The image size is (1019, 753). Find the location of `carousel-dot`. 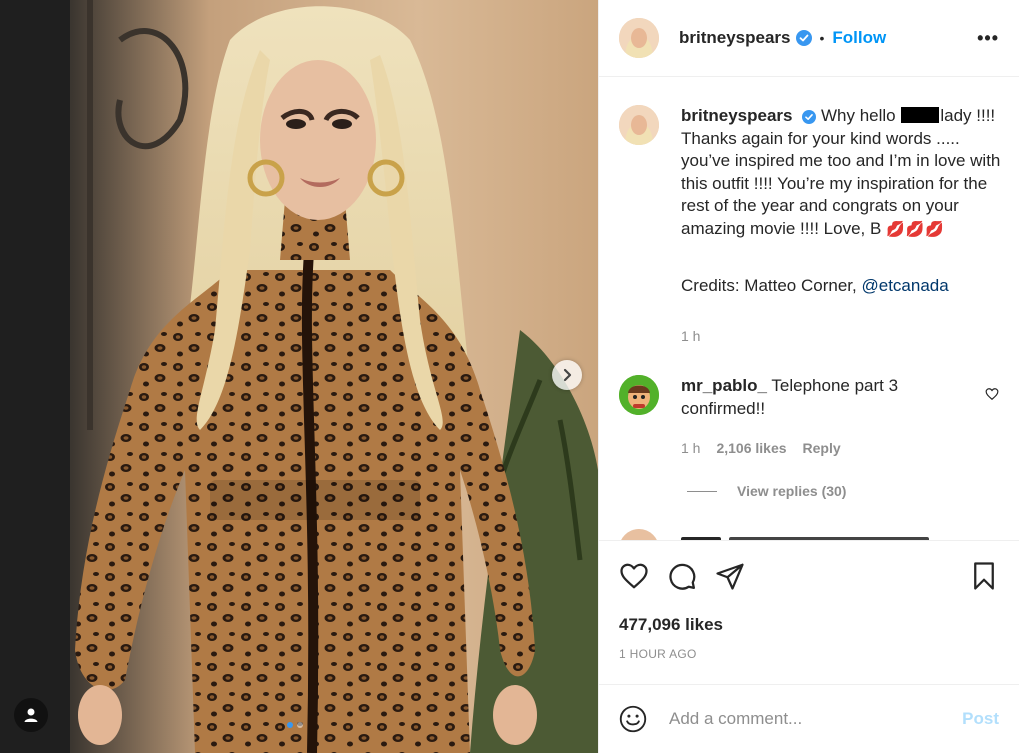

carousel-dot is located at coordinates (300, 725).